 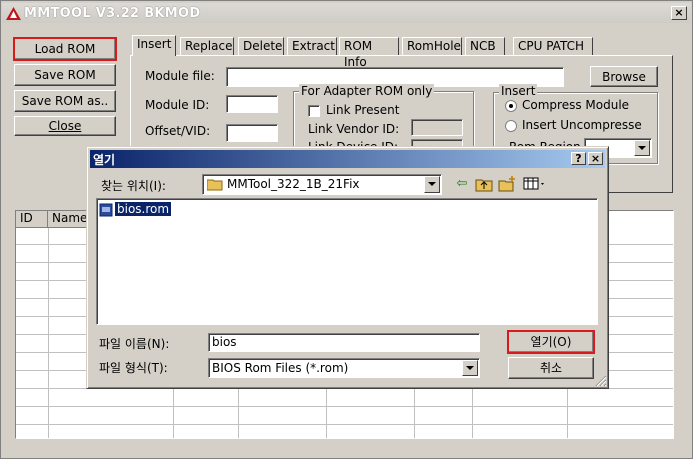 I want to click on offset-vid-label: Offset/VID:, so click(x=178, y=131).